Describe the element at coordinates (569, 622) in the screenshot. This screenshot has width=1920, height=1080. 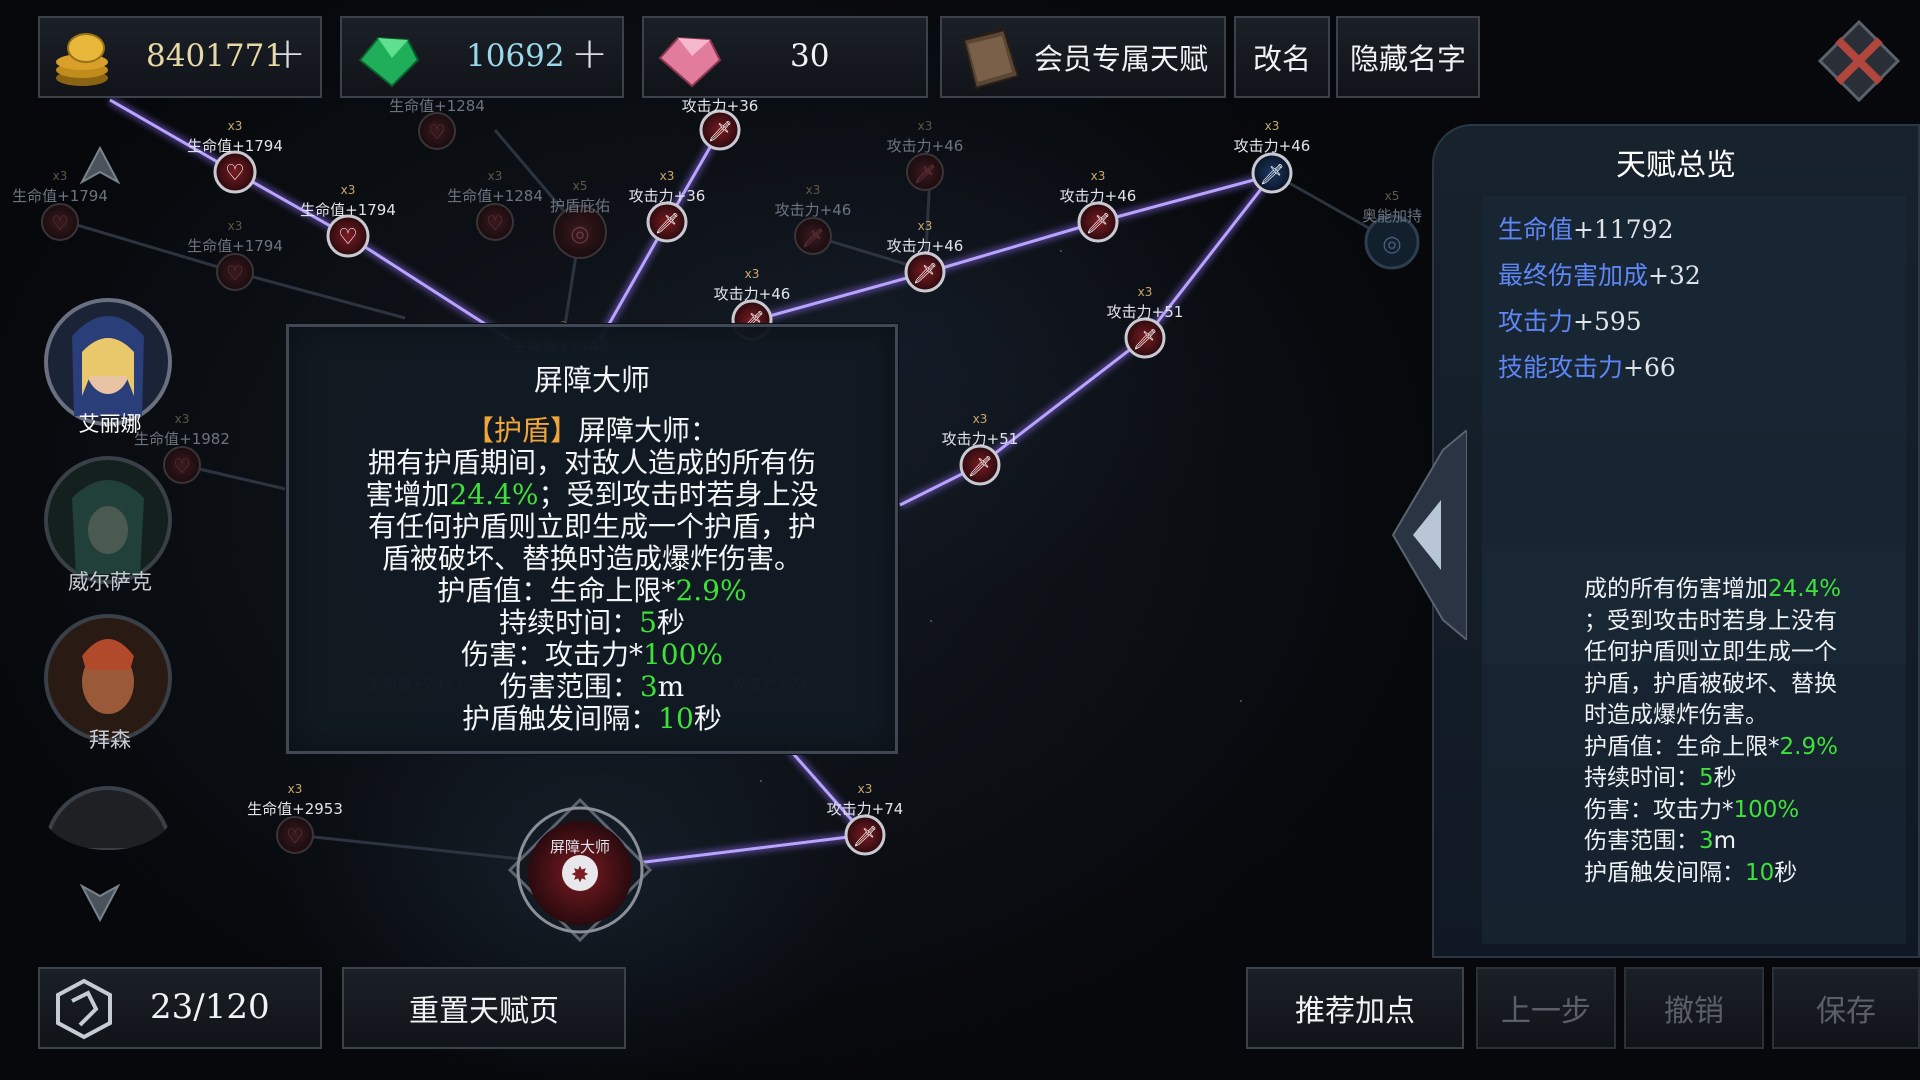
I see `tooltip-text: 持续时间：` at that location.